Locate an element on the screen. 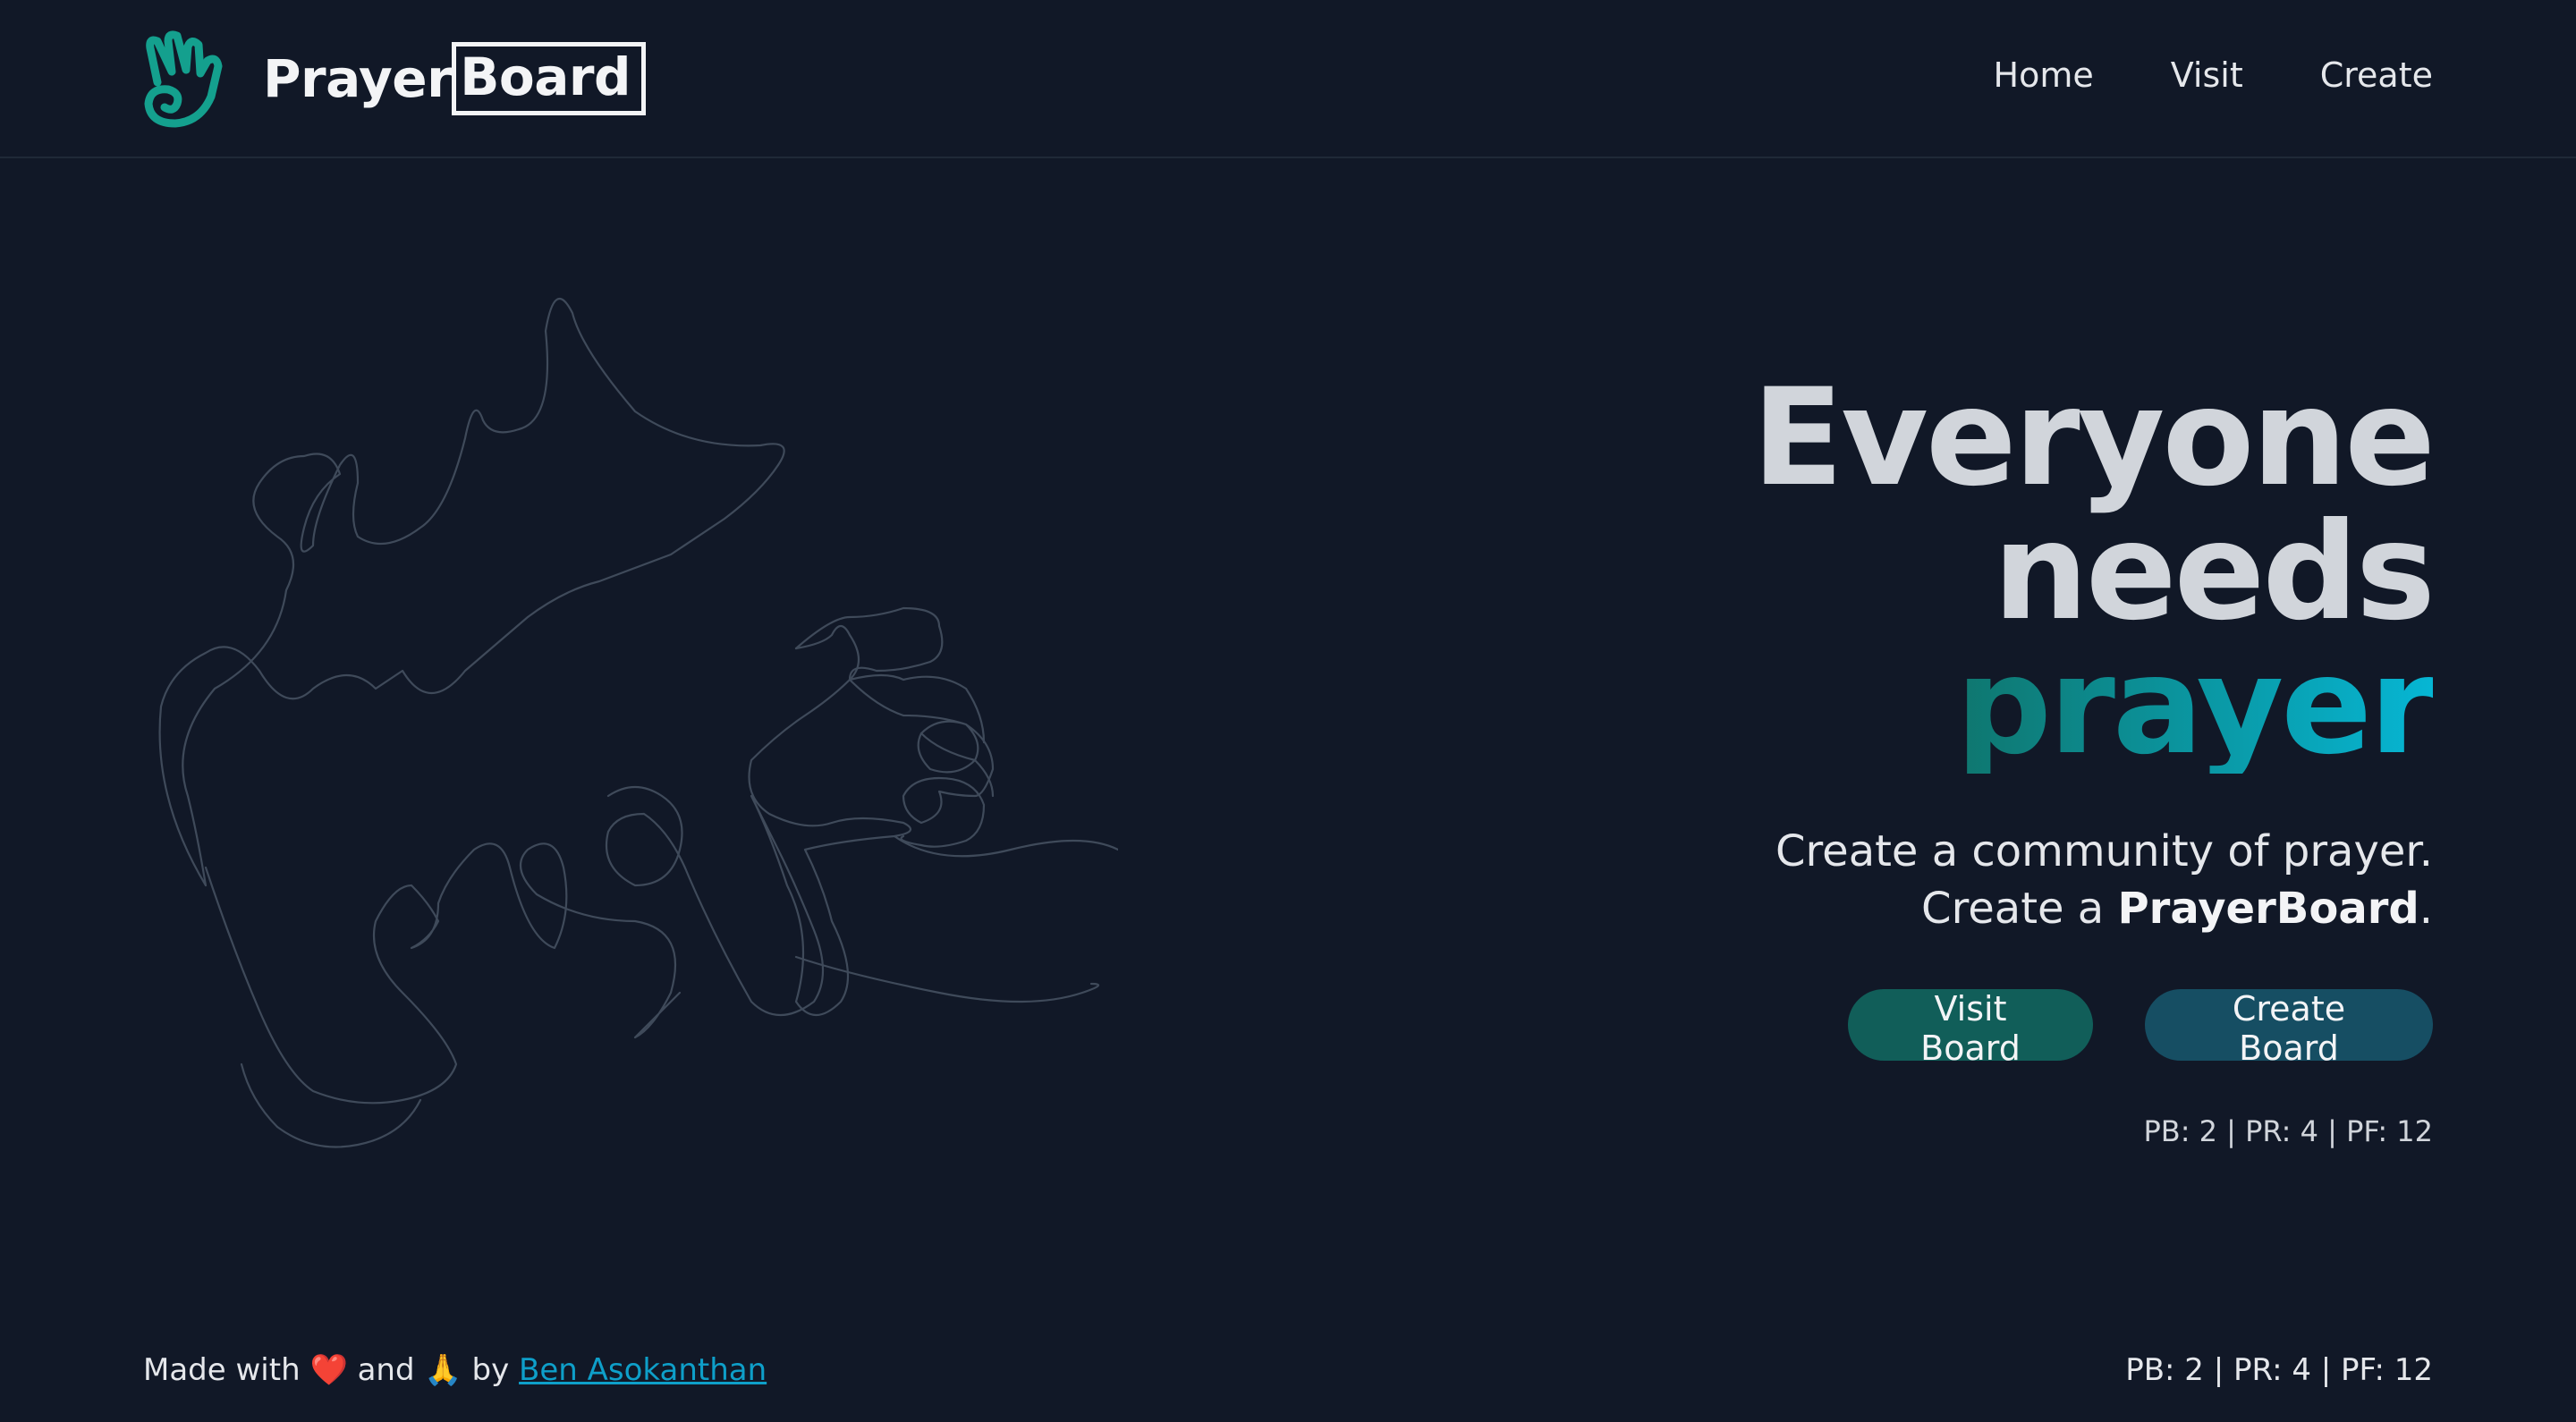 Image resolution: width=2576 pixels, height=1422 pixels. hero-subtitle-suffix: . is located at coordinates (2426, 909).